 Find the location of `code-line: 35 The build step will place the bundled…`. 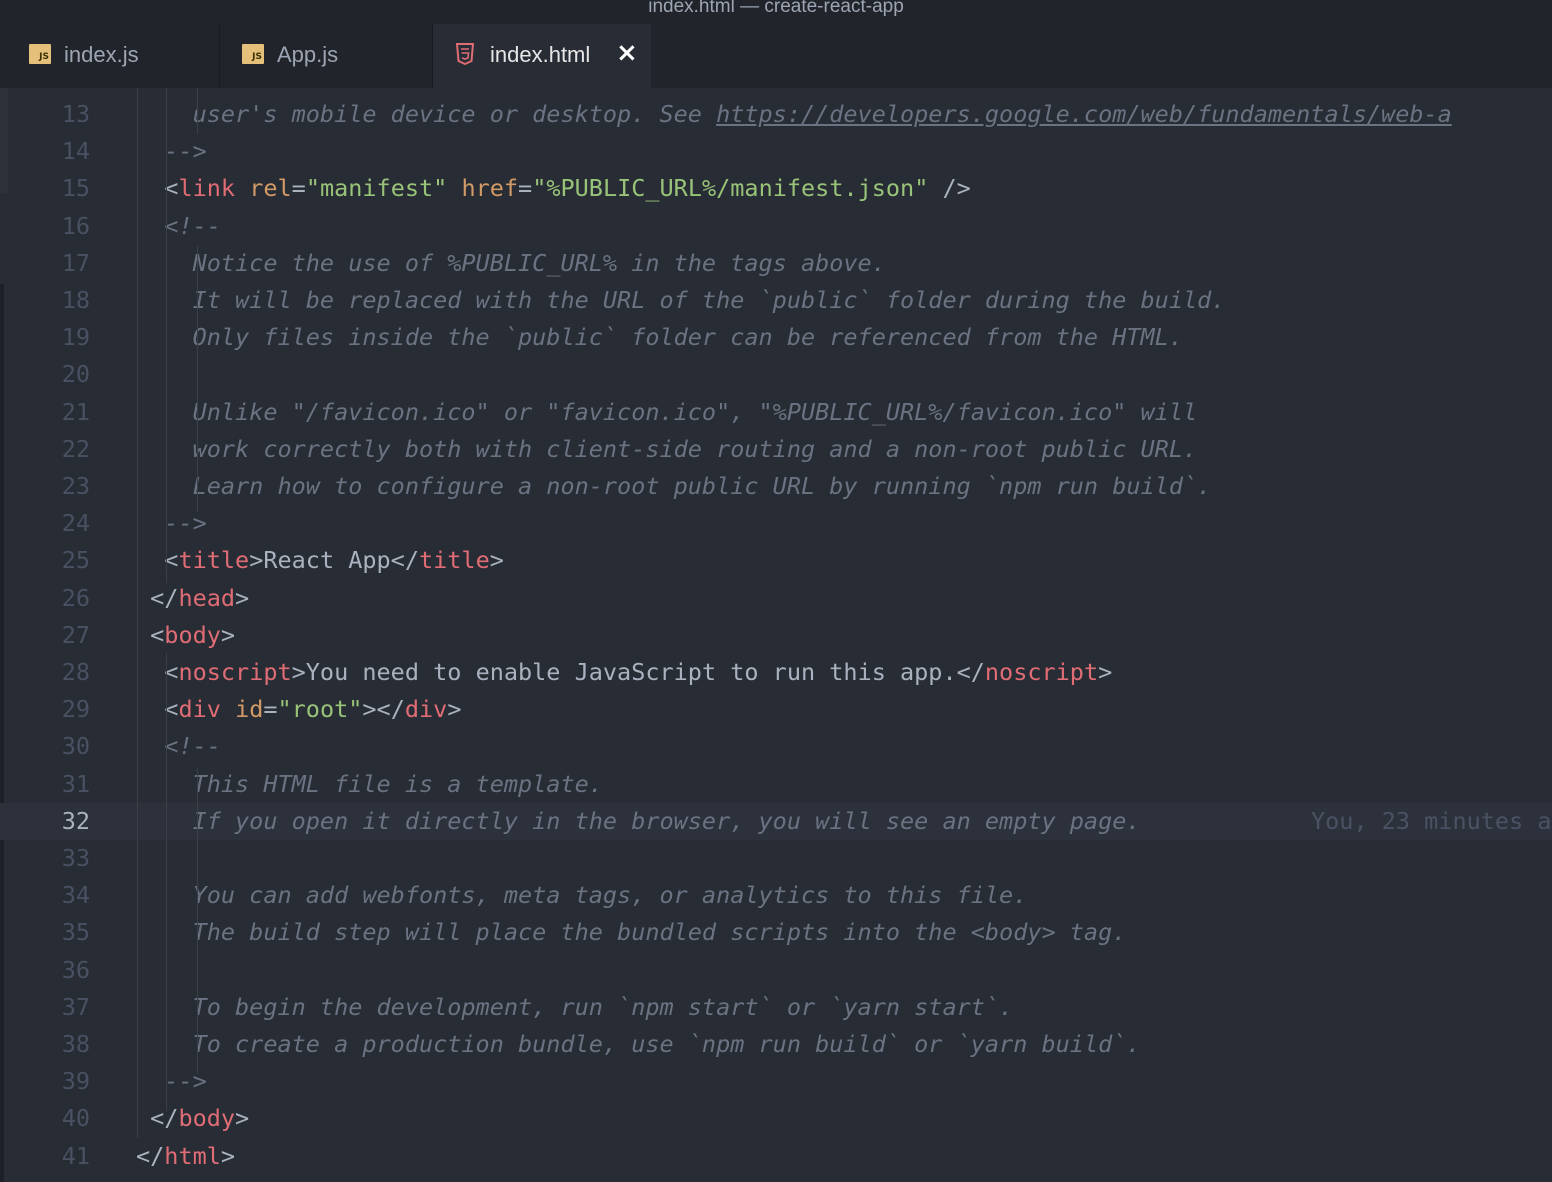

code-line: 35 The build step will place the bundled… is located at coordinates (776, 932).